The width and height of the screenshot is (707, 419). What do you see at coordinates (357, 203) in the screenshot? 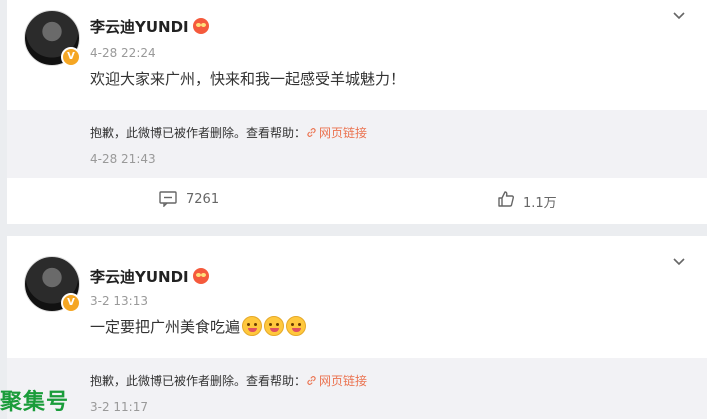
I see `post-actions: 7261 1.1万` at bounding box center [357, 203].